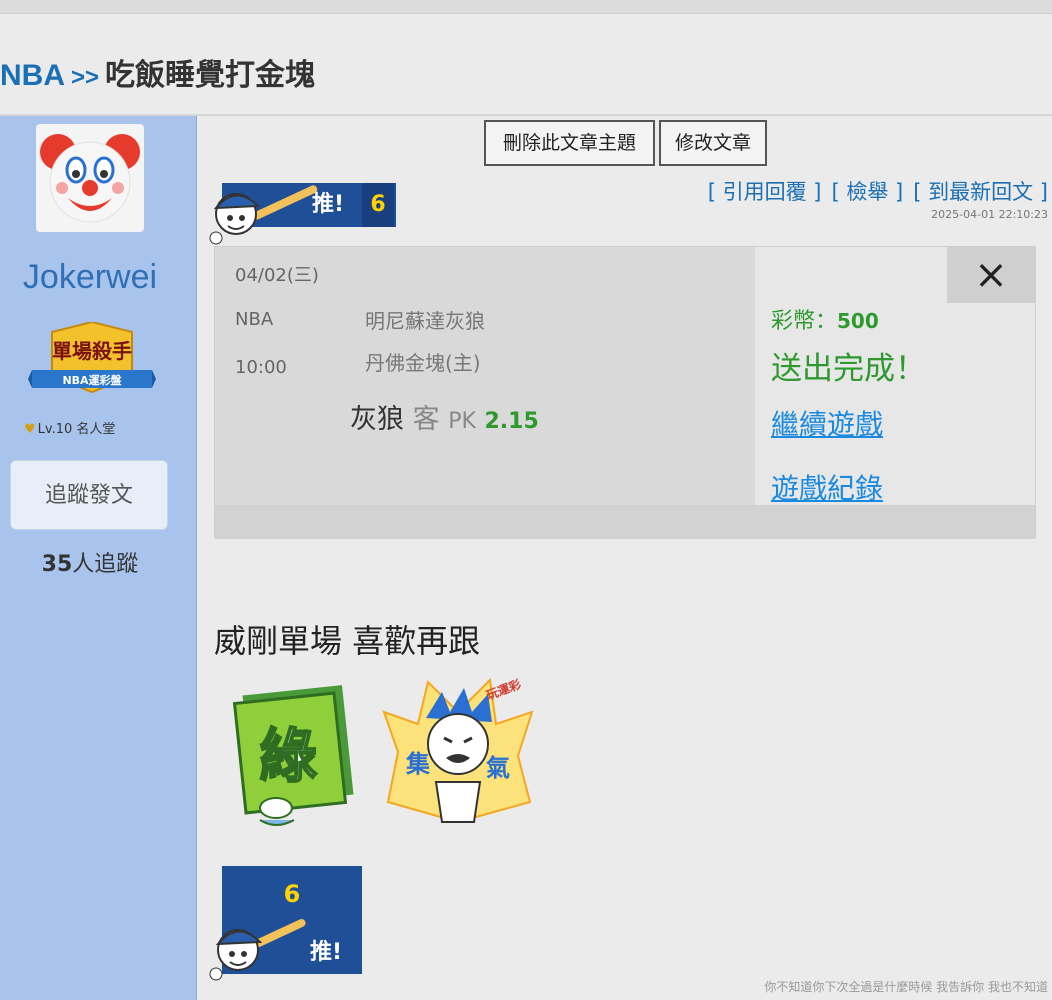  Describe the element at coordinates (418, 764) in the screenshot. I see `sticker-left-text: 集` at that location.